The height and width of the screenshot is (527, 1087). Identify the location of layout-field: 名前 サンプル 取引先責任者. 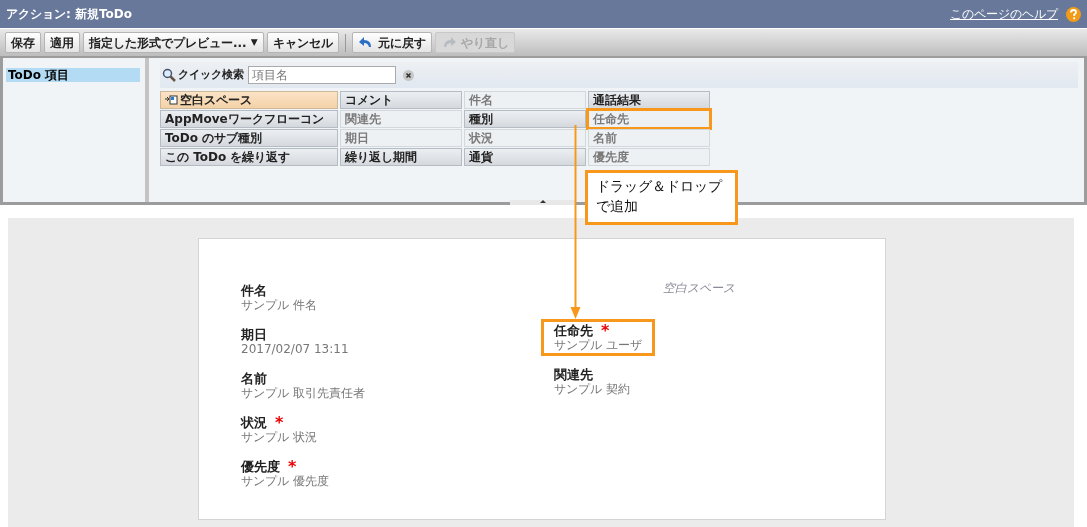
(303, 385).